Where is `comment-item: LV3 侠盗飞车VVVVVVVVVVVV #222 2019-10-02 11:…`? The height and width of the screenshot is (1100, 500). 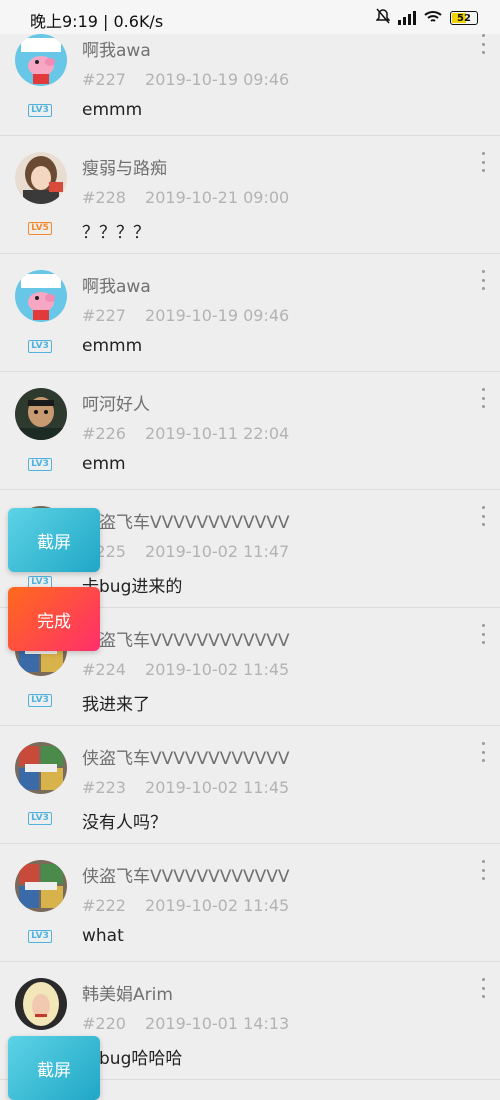 comment-item: LV3 侠盗飞车VVVVVVVVVVVV #222 2019-10-02 11:… is located at coordinates (250, 903).